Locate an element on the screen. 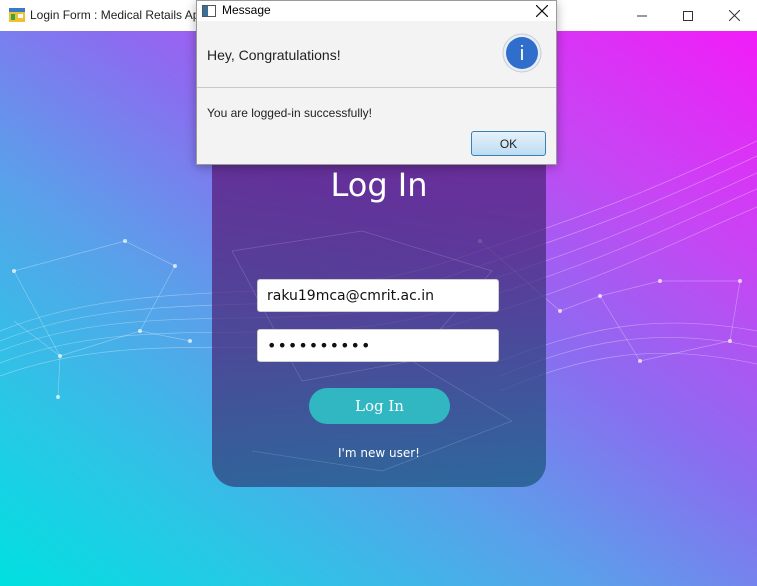 This screenshot has height=586, width=757. info-icon: i is located at coordinates (522, 53).